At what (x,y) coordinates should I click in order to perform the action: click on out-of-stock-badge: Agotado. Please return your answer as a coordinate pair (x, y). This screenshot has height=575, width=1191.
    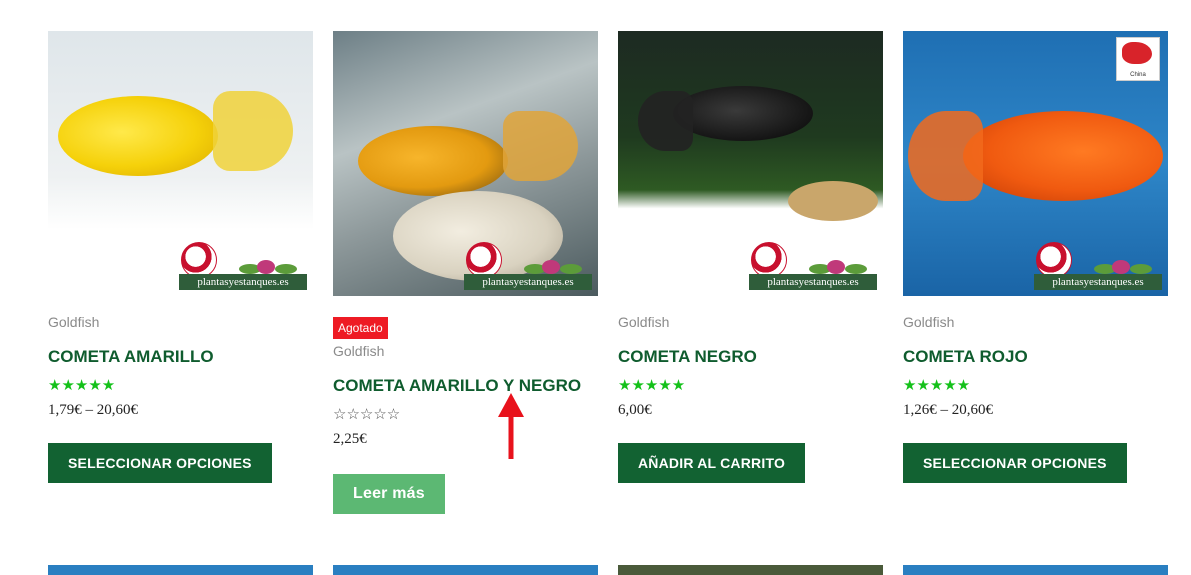
    Looking at the image, I should click on (360, 328).